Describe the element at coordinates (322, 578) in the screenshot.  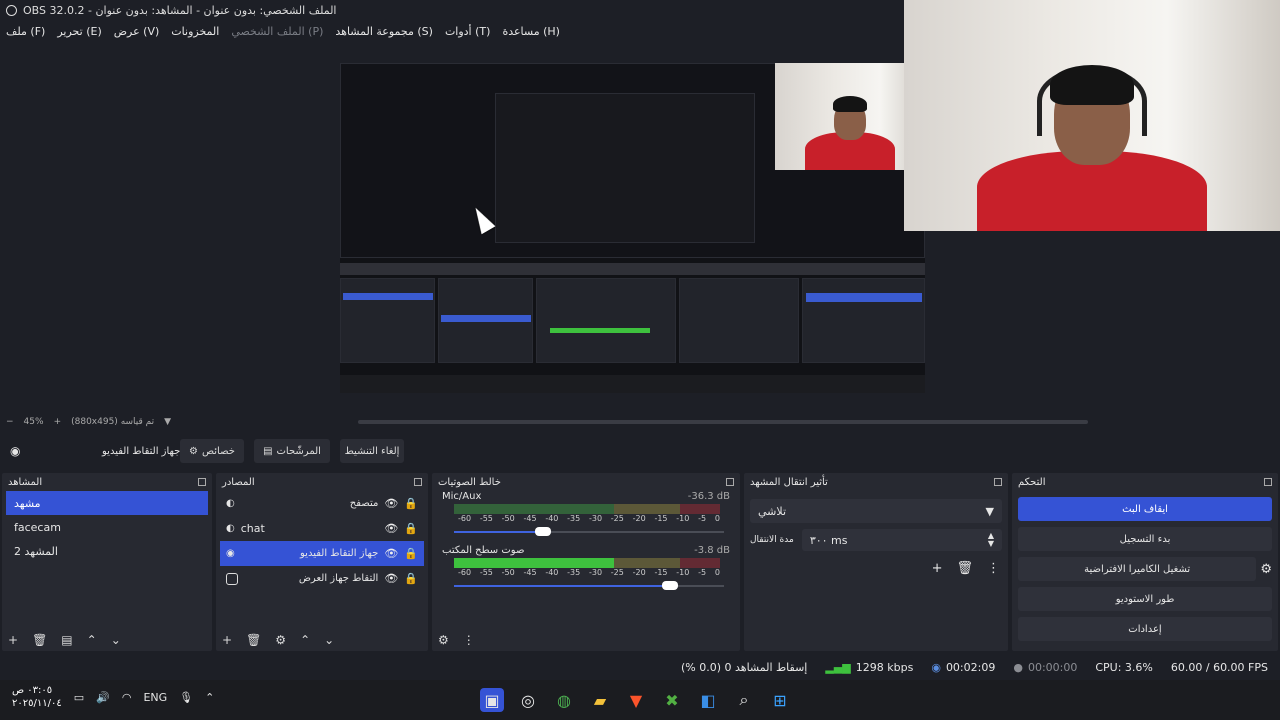
I see `source-item: التقاط جهاز العرض 👁 🔒` at that location.